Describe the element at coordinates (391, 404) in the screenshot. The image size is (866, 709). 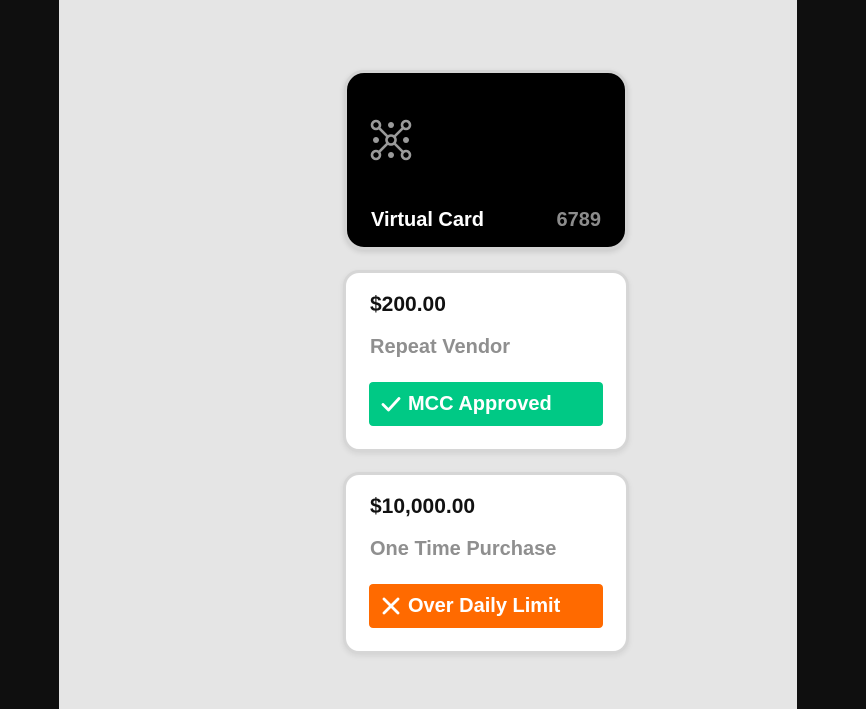
I see `checkmark-icon` at that location.